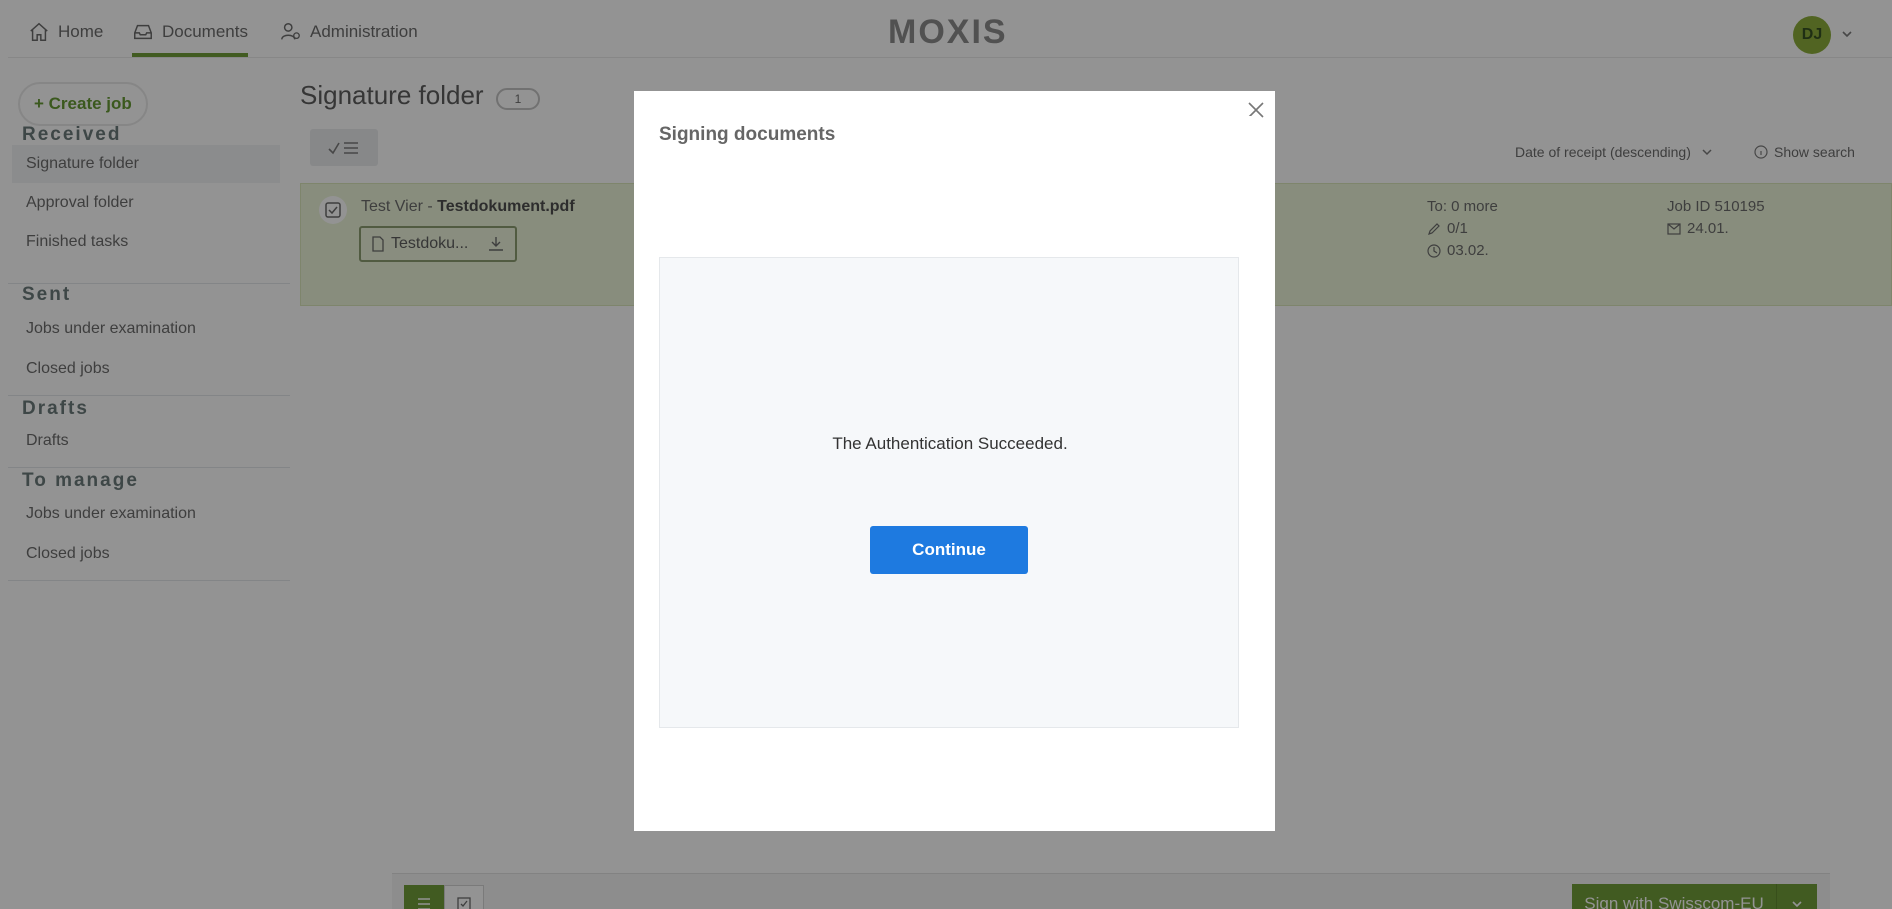 Image resolution: width=1892 pixels, height=909 pixels. What do you see at coordinates (950, 443) in the screenshot?
I see `authentication-message: The Authentication Succeeded.` at bounding box center [950, 443].